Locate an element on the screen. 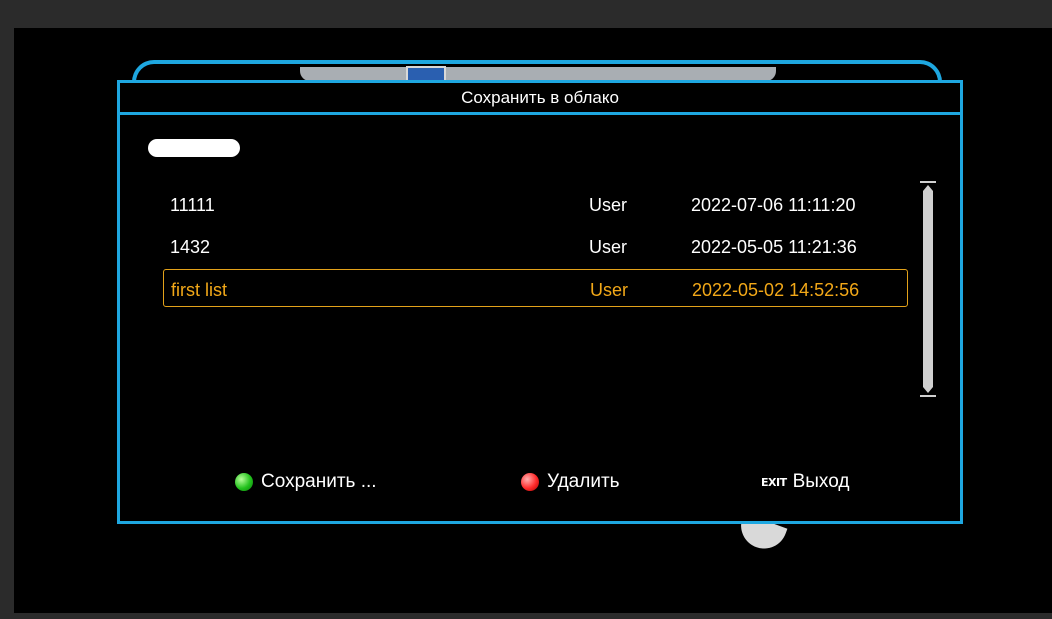  list-item-selected: first list User 2022-05-02 14:52:56 is located at coordinates (535, 288).